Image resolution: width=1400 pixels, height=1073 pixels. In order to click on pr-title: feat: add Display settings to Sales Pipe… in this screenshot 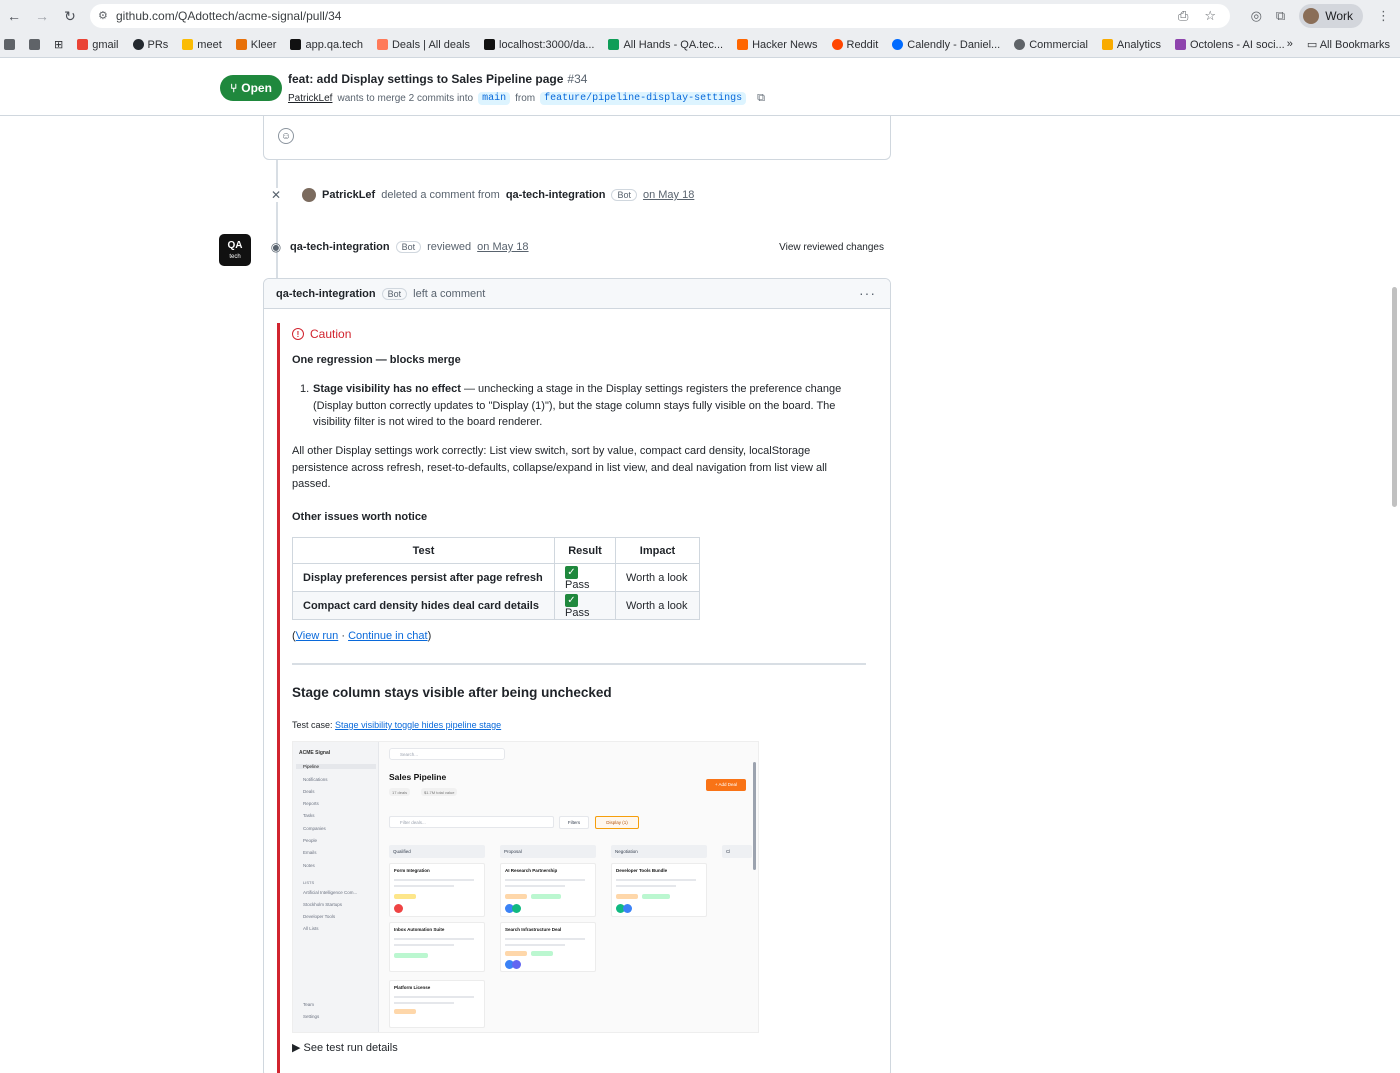, I will do `click(438, 79)`.